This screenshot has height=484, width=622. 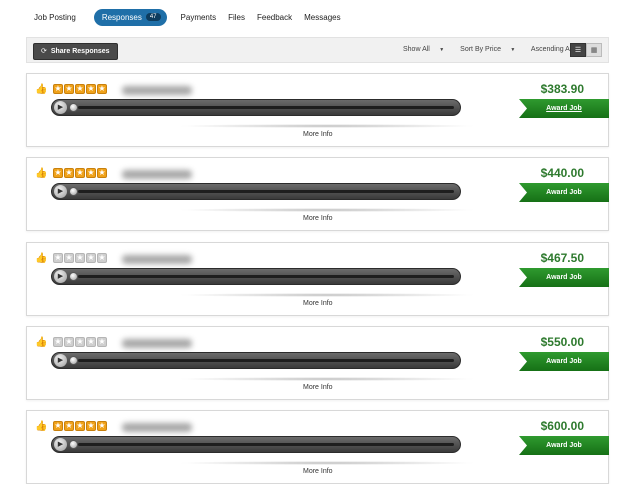 I want to click on tab-job-posting: Job Posting, so click(x=55, y=17).